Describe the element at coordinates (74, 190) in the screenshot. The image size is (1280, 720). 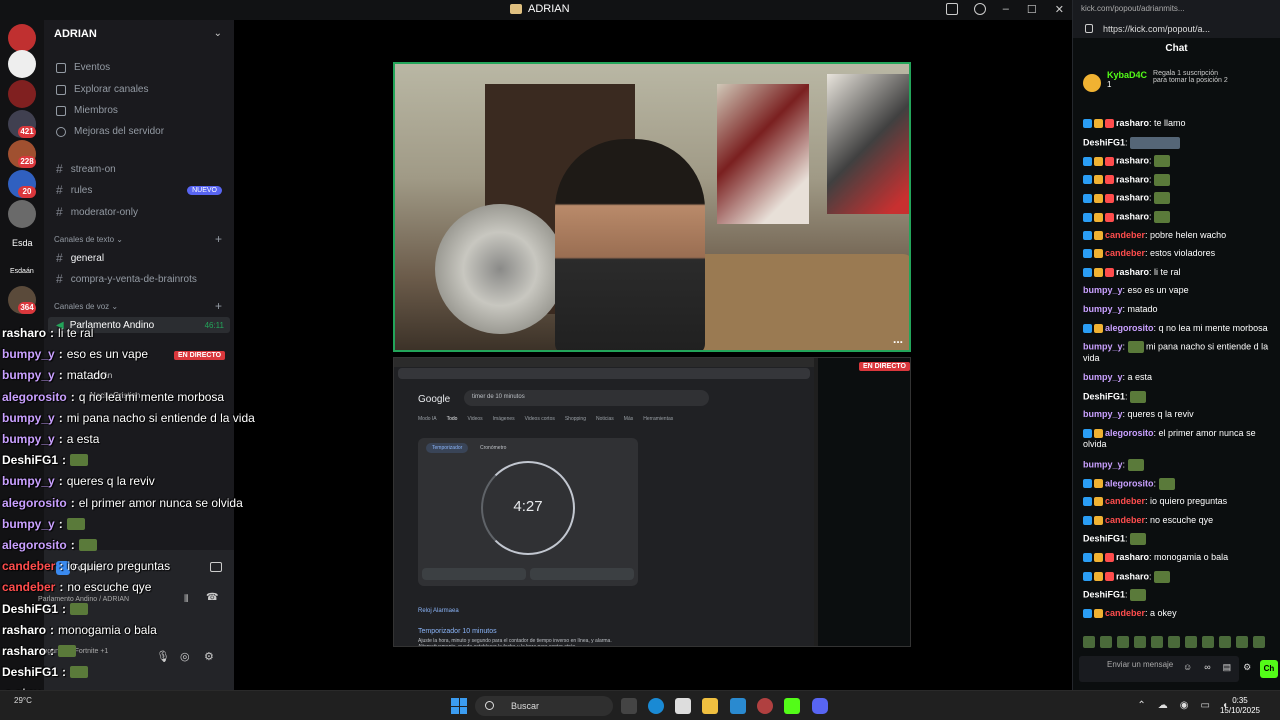
I see `channel-rules: # rules` at that location.